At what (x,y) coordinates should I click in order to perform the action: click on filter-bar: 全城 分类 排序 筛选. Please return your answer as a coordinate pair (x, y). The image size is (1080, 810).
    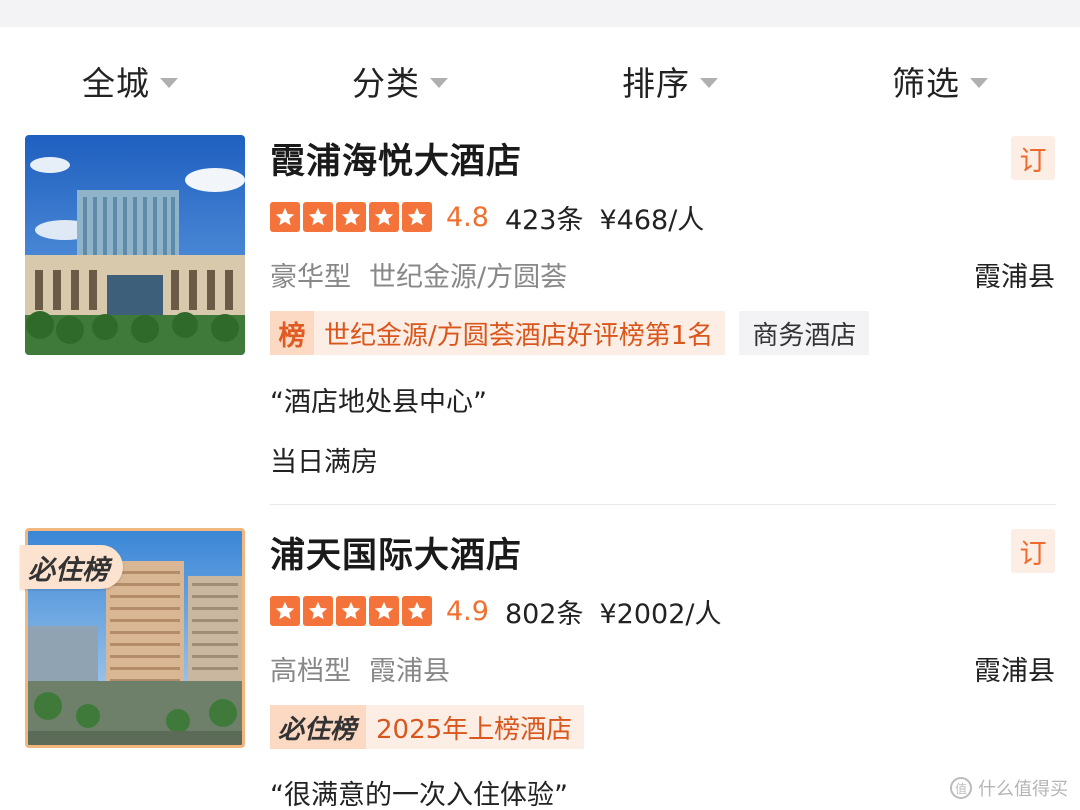
    Looking at the image, I should click on (540, 82).